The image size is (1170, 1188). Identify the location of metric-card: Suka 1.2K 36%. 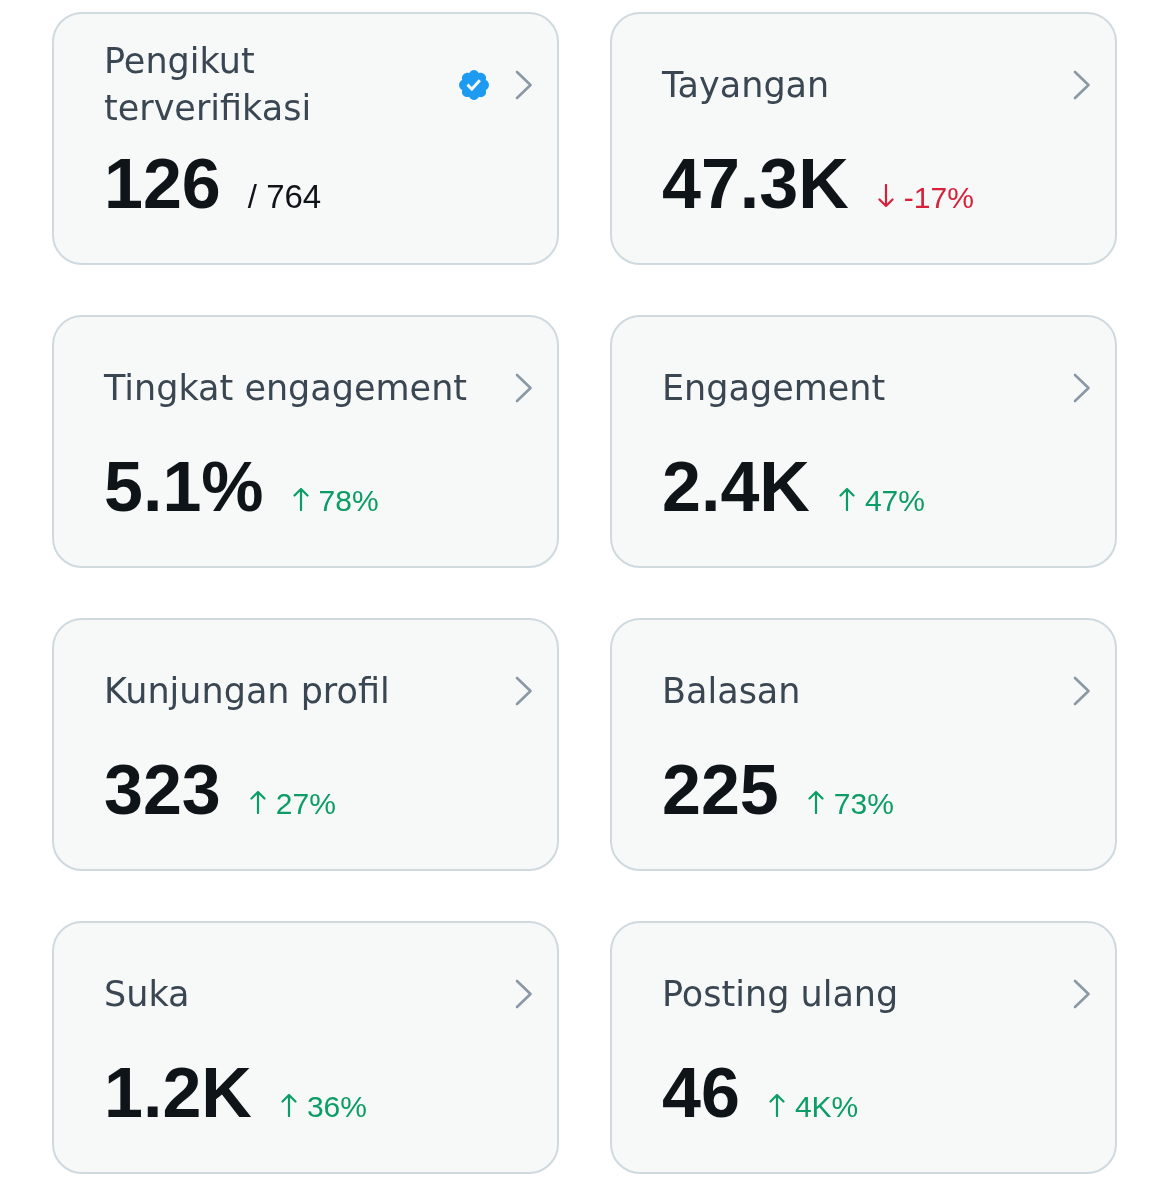
(305, 1047).